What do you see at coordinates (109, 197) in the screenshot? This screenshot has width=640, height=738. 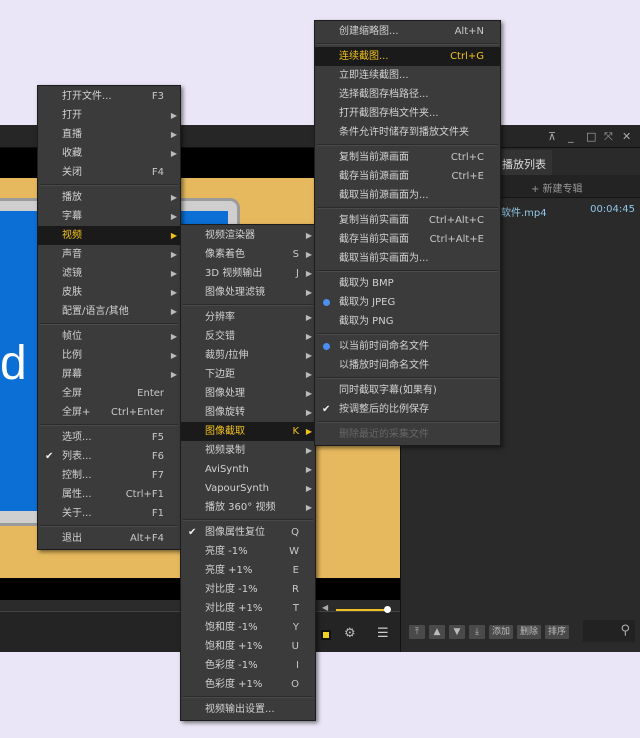 I see `menu-item: 播放 ▶` at bounding box center [109, 197].